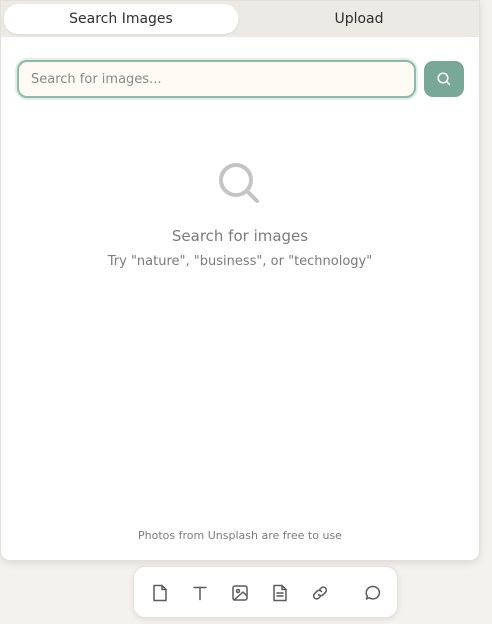 The width and height of the screenshot is (492, 624). I want to click on bottom-toolbar, so click(265, 592).